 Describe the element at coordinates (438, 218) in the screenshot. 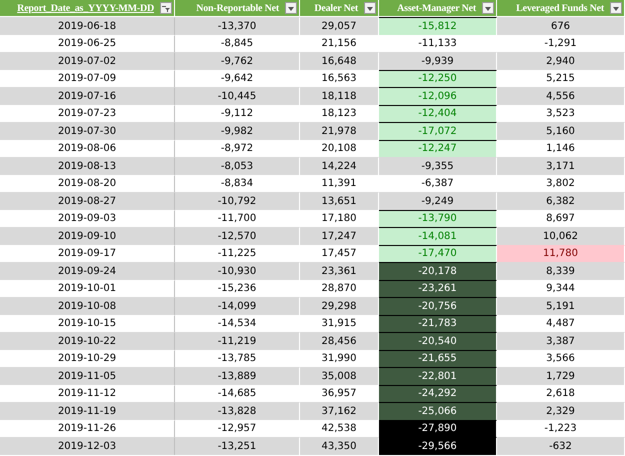

I see `table-cell: -13,790` at that location.